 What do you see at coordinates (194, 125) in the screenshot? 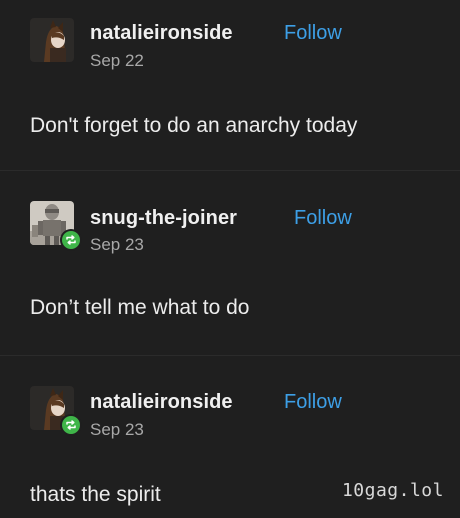
I see `post-text: Don't forget to do an anarchy today` at bounding box center [194, 125].